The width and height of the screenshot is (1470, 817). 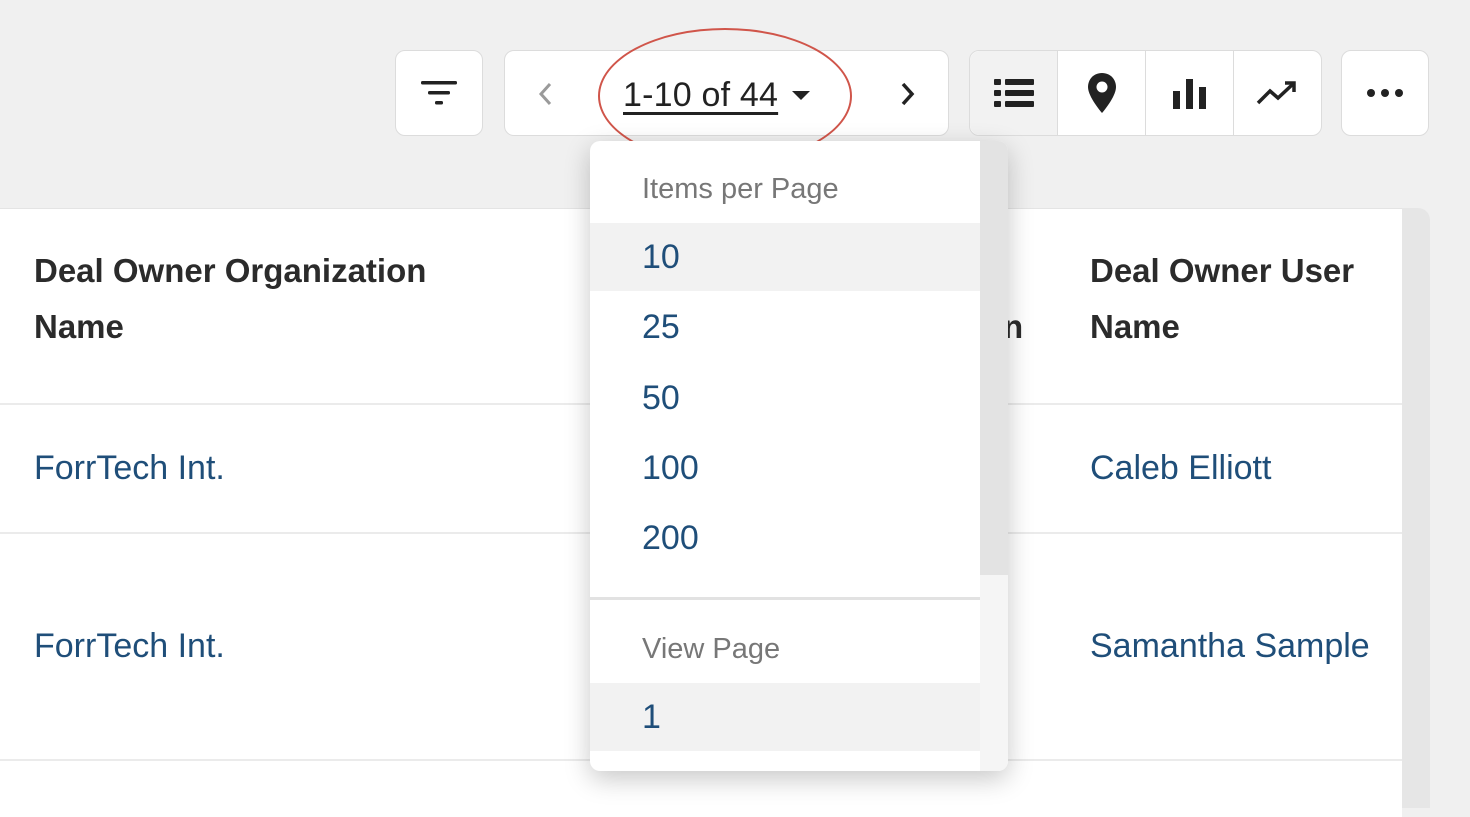 What do you see at coordinates (1230, 646) in the screenshot?
I see `table-cell-user: Samantha Sample` at bounding box center [1230, 646].